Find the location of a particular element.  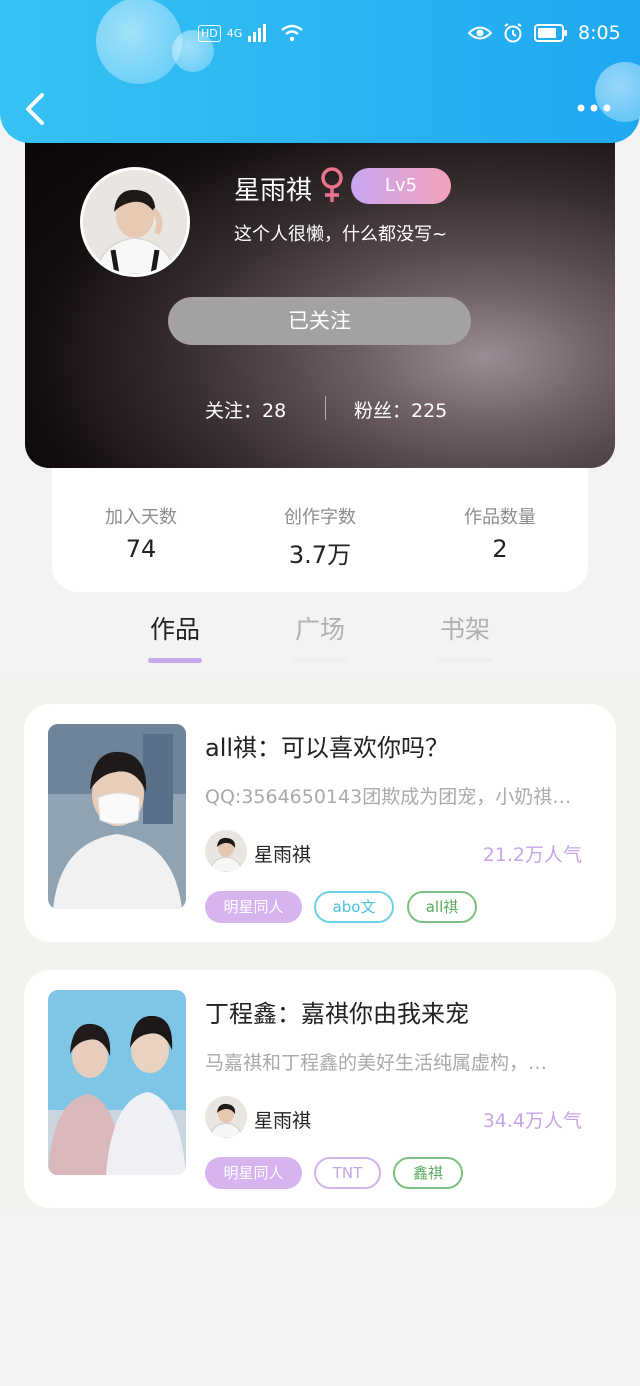

status-right: 8:05 is located at coordinates (544, 33).